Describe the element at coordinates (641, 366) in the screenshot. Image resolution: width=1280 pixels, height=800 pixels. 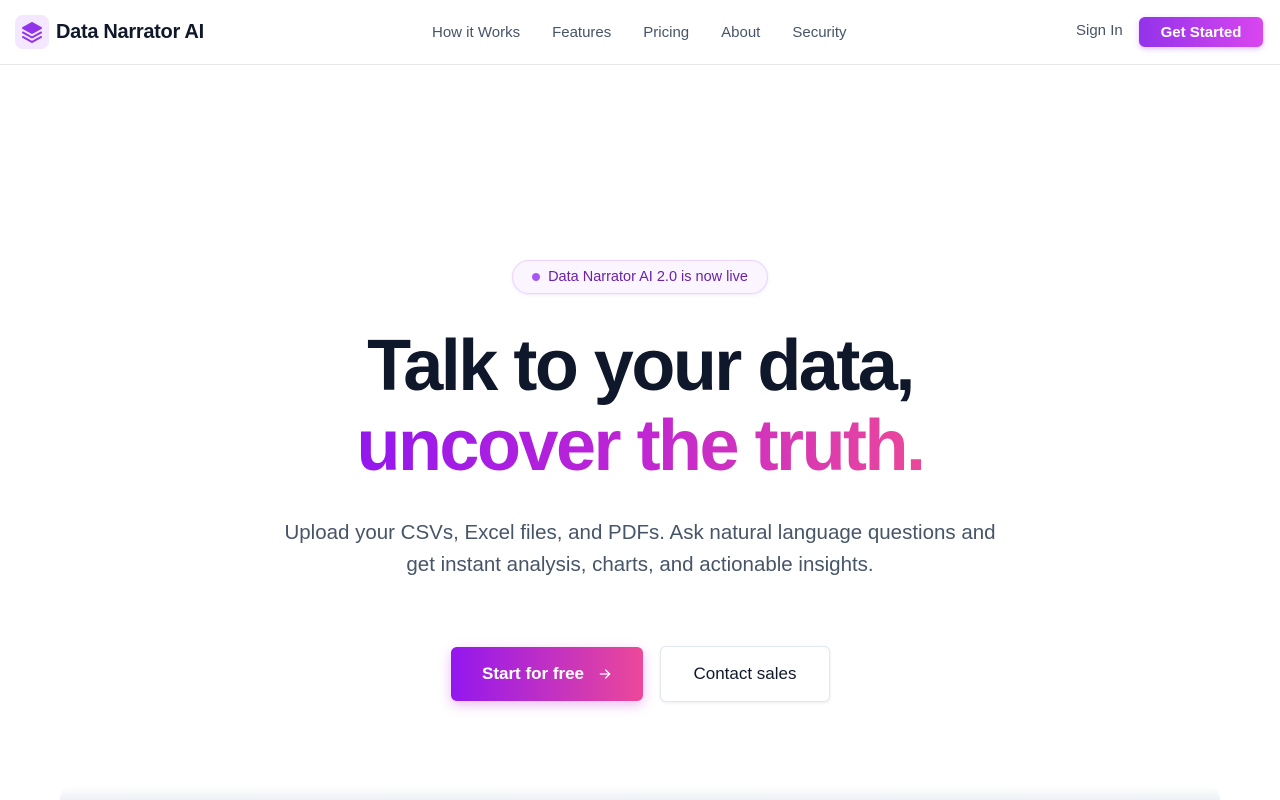
I see `hero-heading-line1: Talk to your data,` at that location.